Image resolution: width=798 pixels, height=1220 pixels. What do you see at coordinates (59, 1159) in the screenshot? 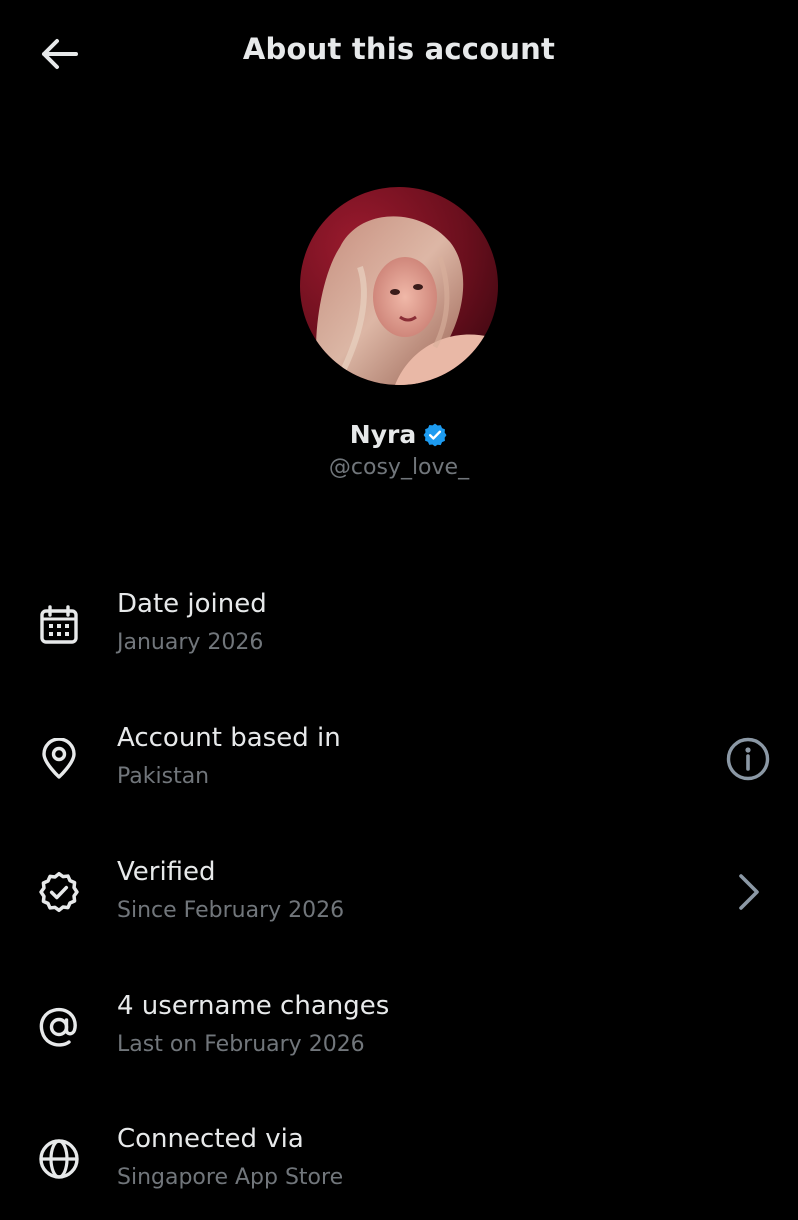
I see `globe-icon` at bounding box center [59, 1159].